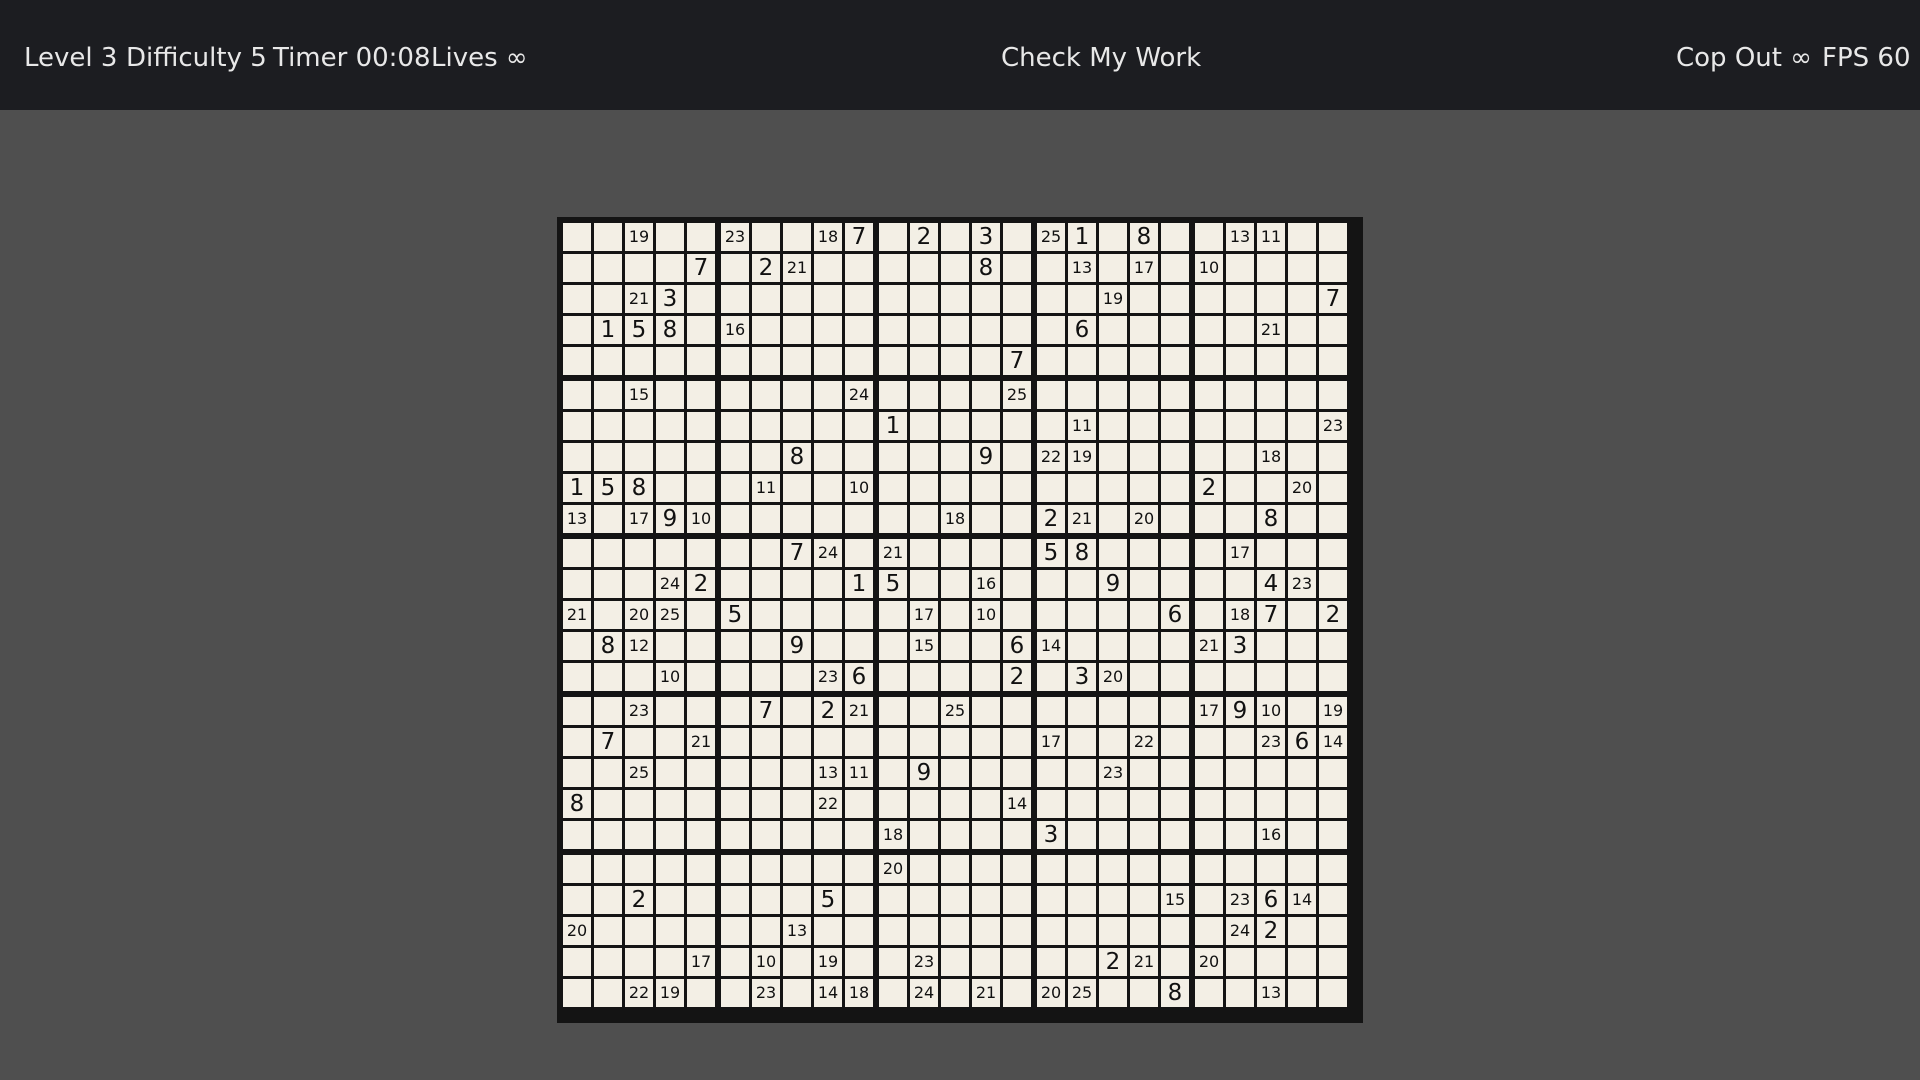 Image resolution: width=1920 pixels, height=1080 pixels. I want to click on board-cell: 7, so click(608, 742).